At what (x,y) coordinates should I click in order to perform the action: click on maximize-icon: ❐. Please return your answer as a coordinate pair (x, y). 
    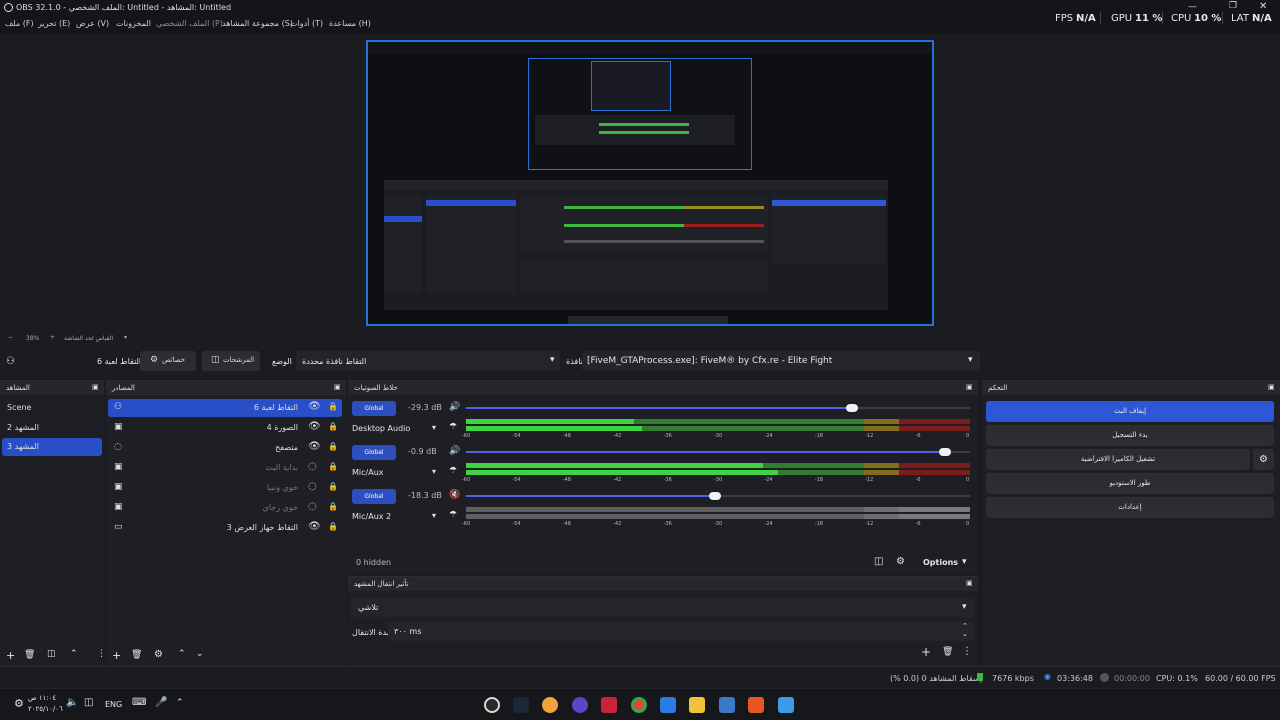
    Looking at the image, I should click on (1233, 6).